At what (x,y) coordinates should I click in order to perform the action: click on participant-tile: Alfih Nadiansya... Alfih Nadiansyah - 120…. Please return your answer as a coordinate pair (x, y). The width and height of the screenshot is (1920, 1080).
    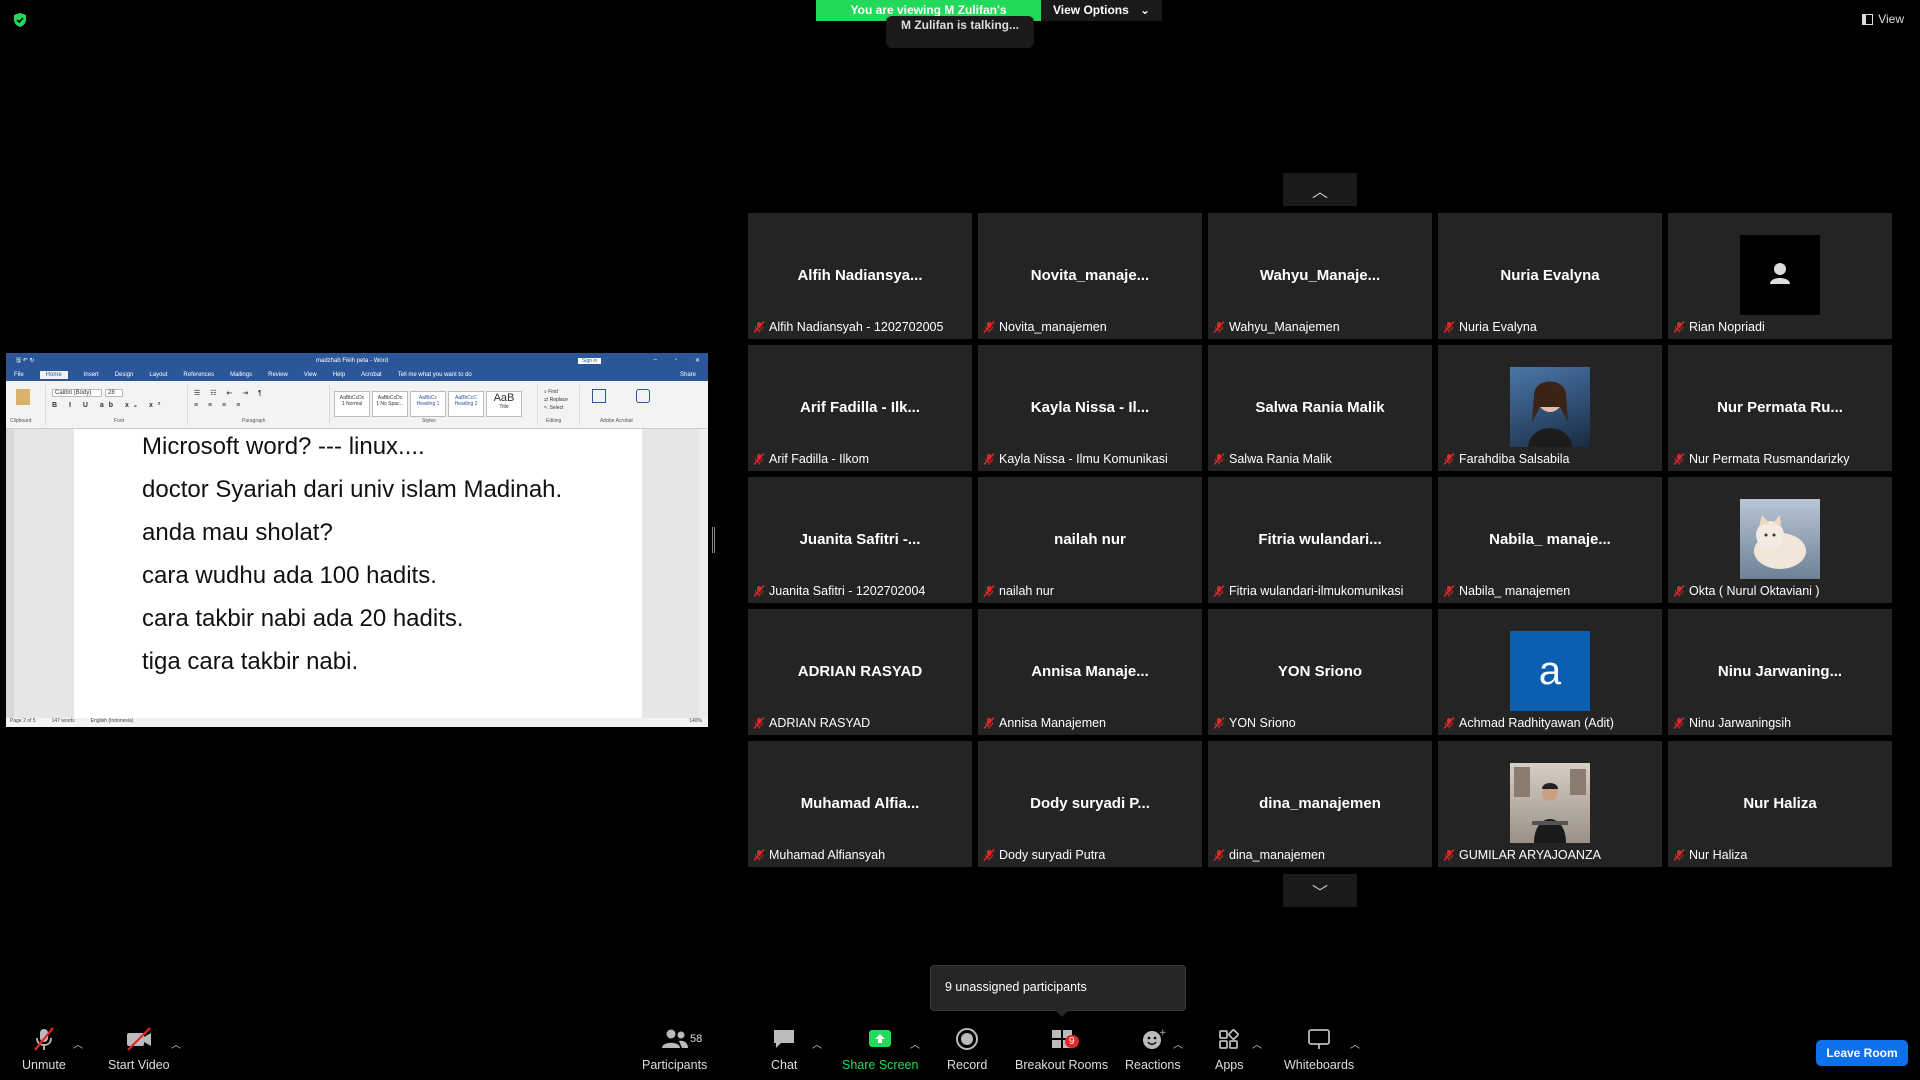
    Looking at the image, I should click on (860, 276).